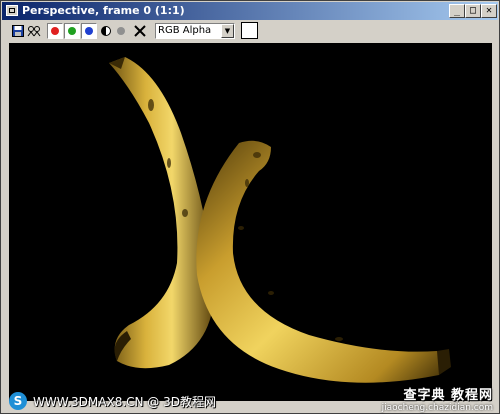 The image size is (500, 414). I want to click on maximize-button: □, so click(473, 11).